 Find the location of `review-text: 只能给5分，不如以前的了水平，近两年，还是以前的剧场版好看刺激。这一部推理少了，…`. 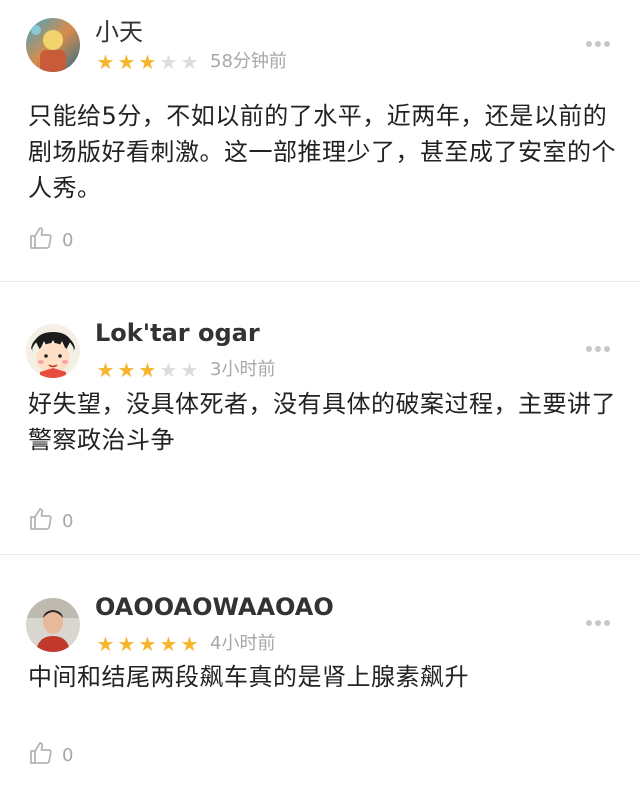

review-text: 只能给5分，不如以前的了水平，近两年，还是以前的剧场版好看刺激。这一部推理少了，… is located at coordinates (322, 152).